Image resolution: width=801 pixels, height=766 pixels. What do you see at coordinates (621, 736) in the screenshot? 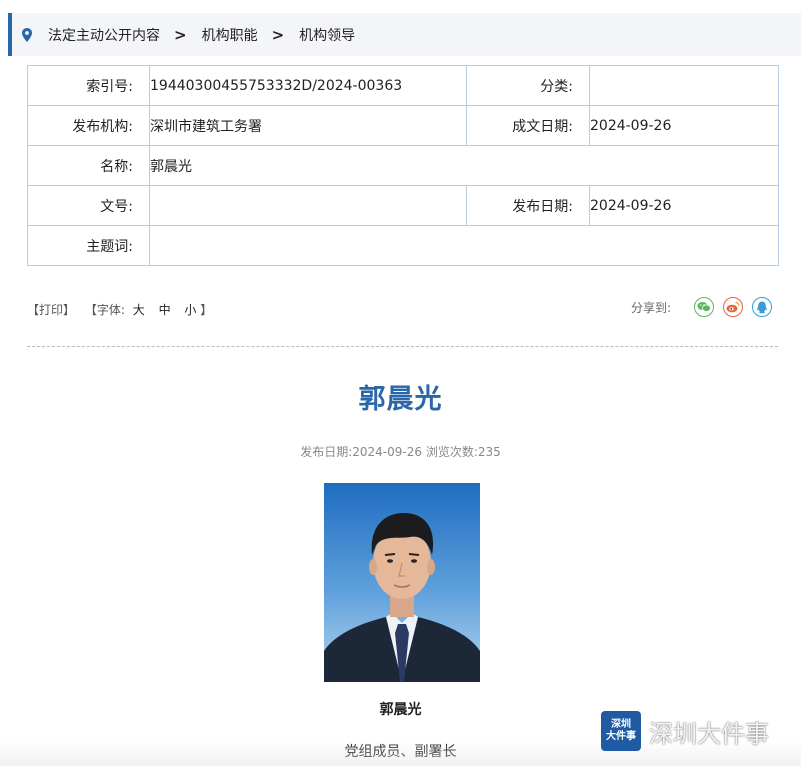
I see `watermark-logo-line2: 大件事` at bounding box center [621, 736].